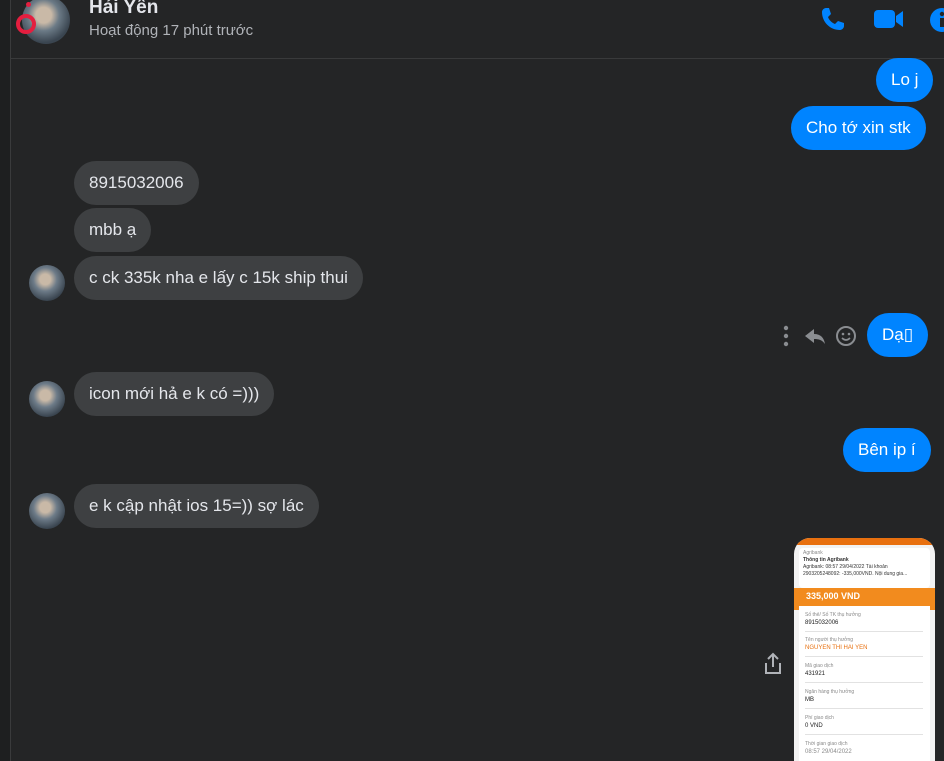 This screenshot has height=761, width=944. Describe the element at coordinates (813, 553) in the screenshot. I see `bank-name: Agribank` at that location.